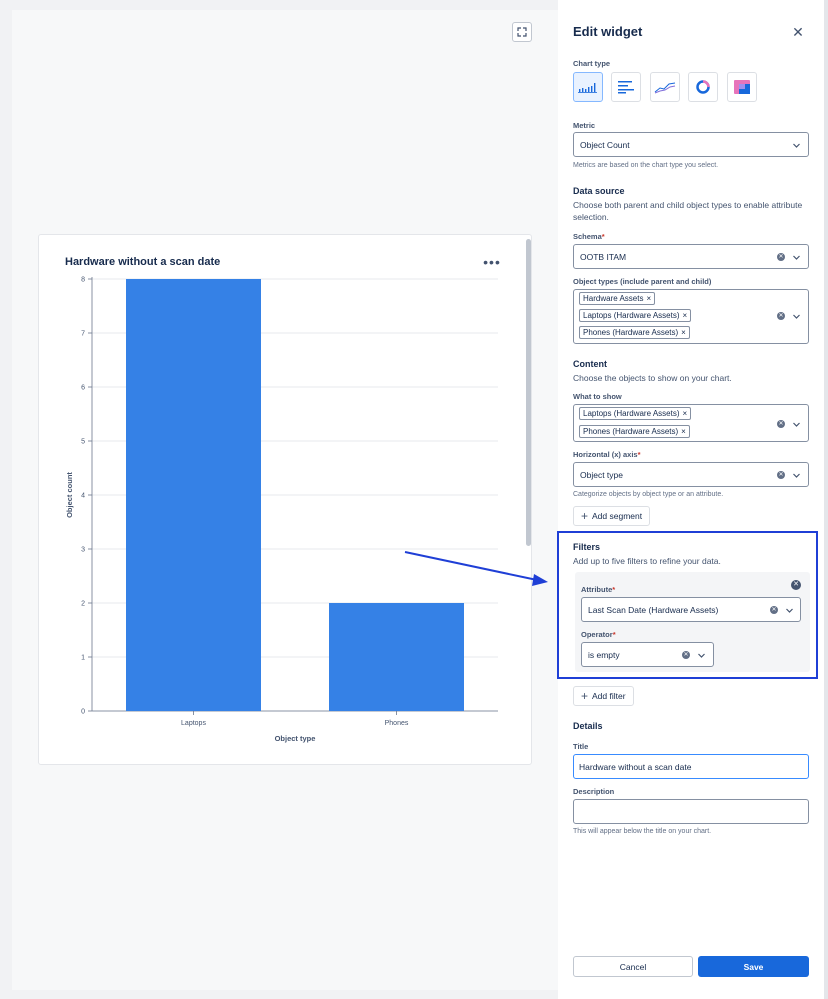  I want to click on object-type-tag: Laptops (Hardware Assets) ×, so click(635, 315).